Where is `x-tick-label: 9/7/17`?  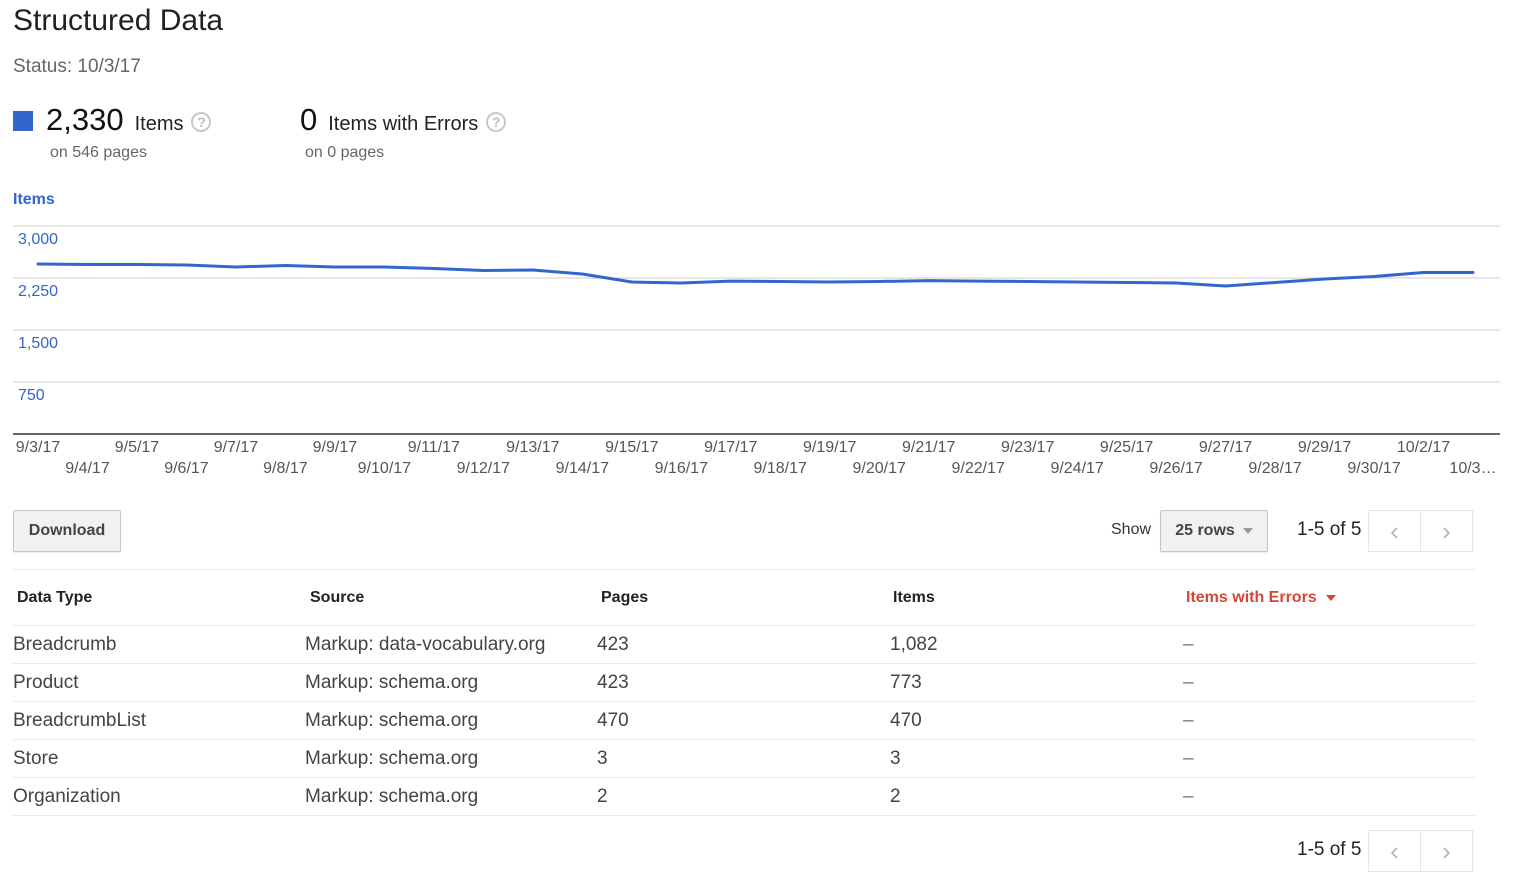 x-tick-label: 9/7/17 is located at coordinates (236, 447).